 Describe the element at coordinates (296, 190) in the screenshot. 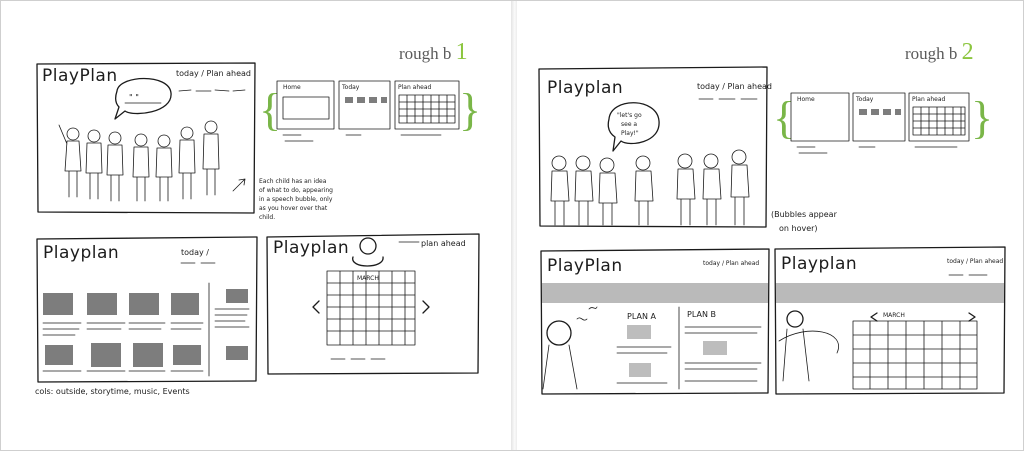

I see `svg-text: of what to do, appearing` at that location.